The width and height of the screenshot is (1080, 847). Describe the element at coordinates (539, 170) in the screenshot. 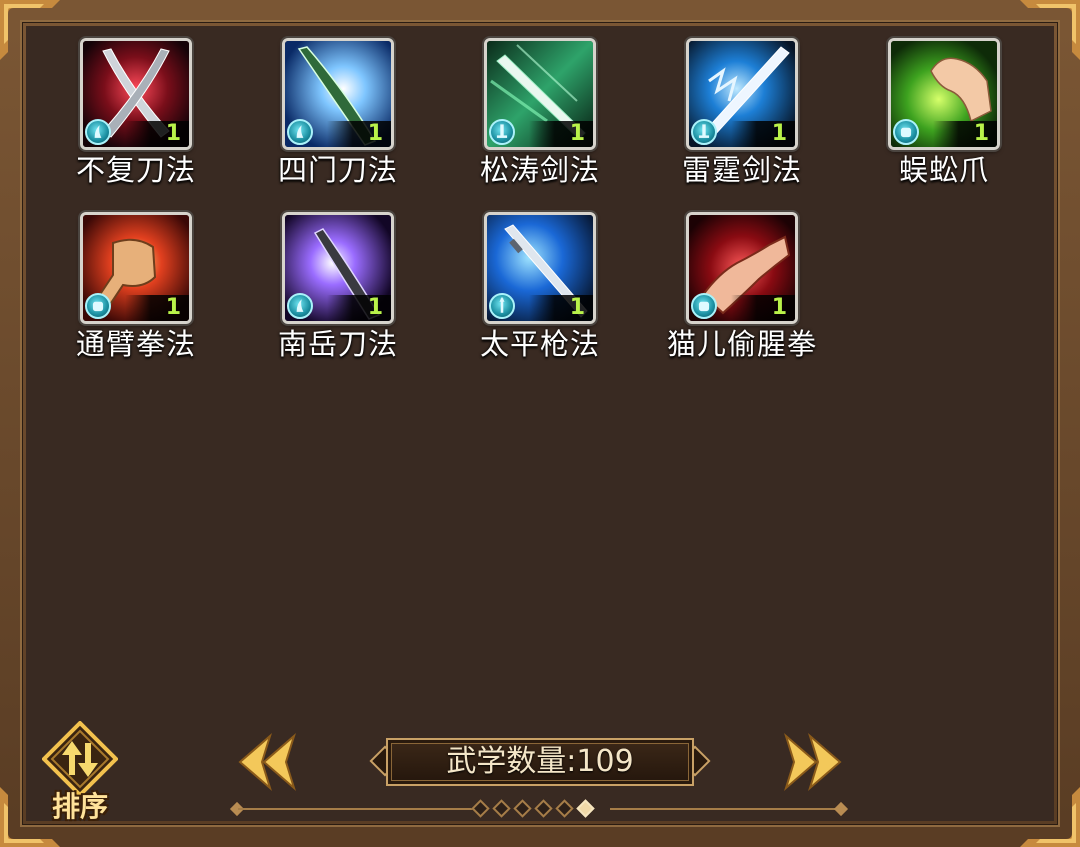

I see `skill-name: 松涛剑法` at that location.